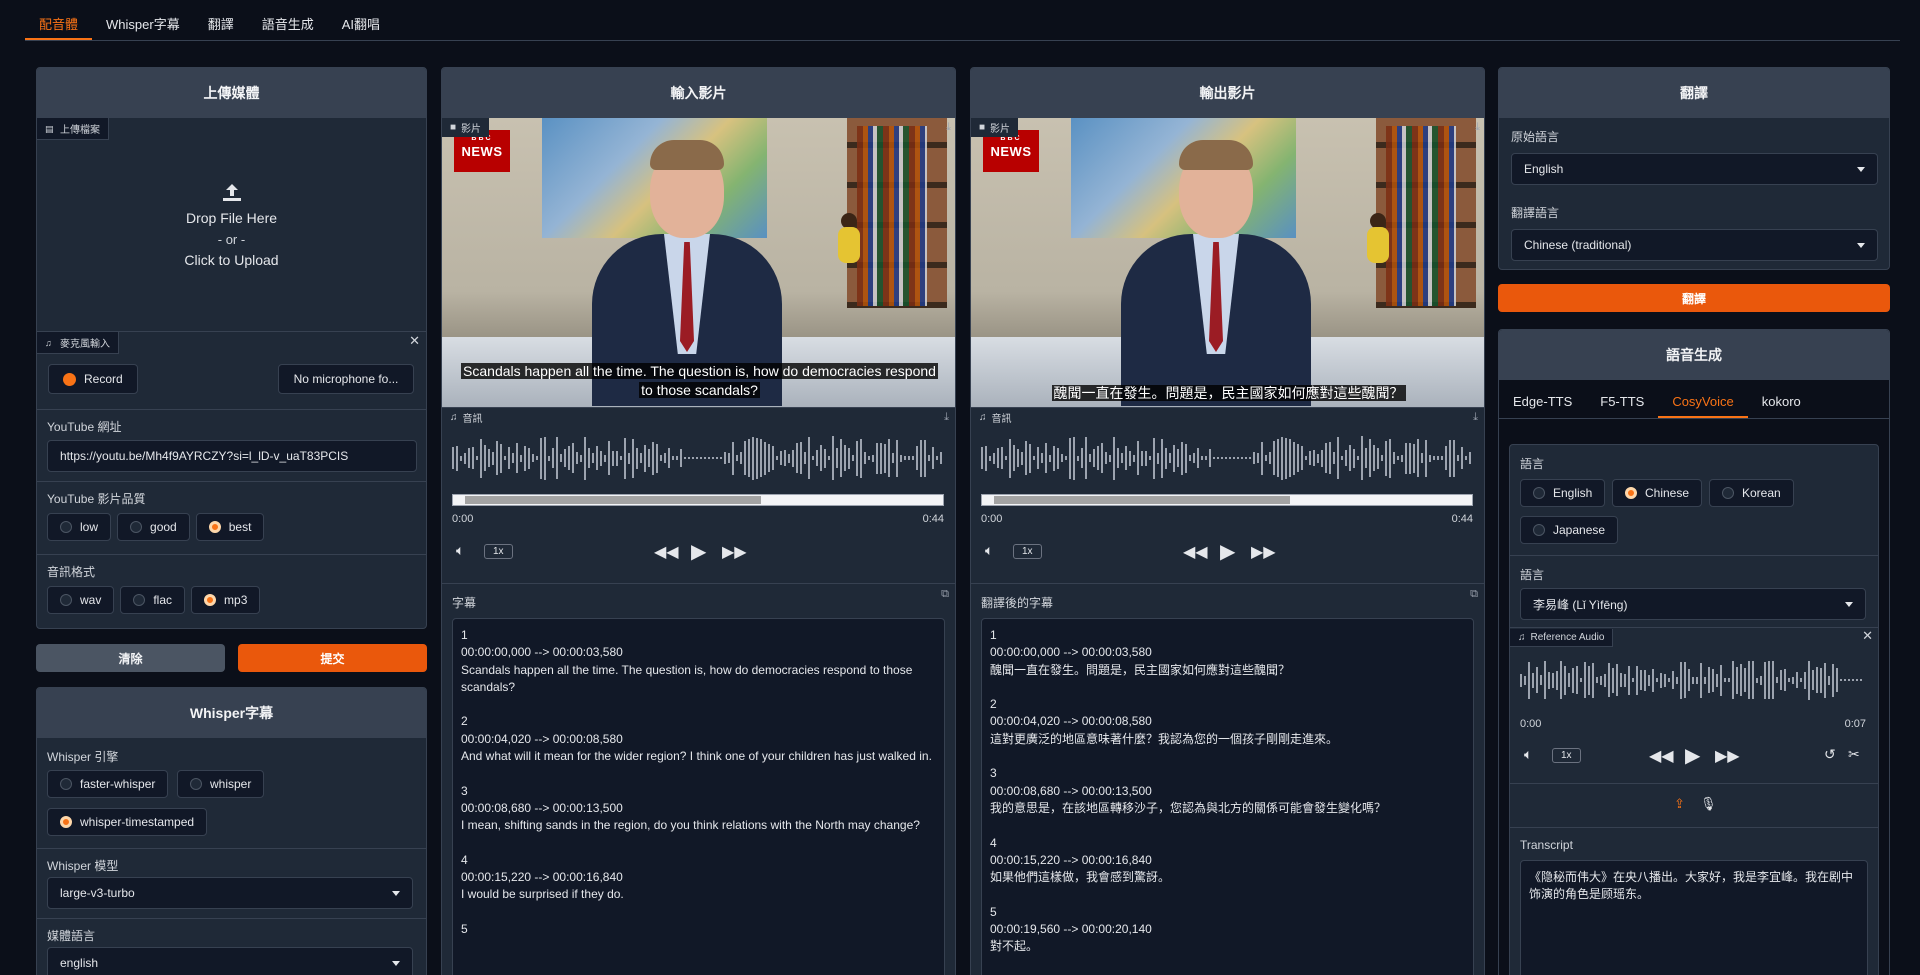  I want to click on transcript-textarea: 《隐秘而伟大》在央八播出。大家好，我是李宜峰。我在剧中饰演的角色是顾瑶东。, so click(1694, 917).